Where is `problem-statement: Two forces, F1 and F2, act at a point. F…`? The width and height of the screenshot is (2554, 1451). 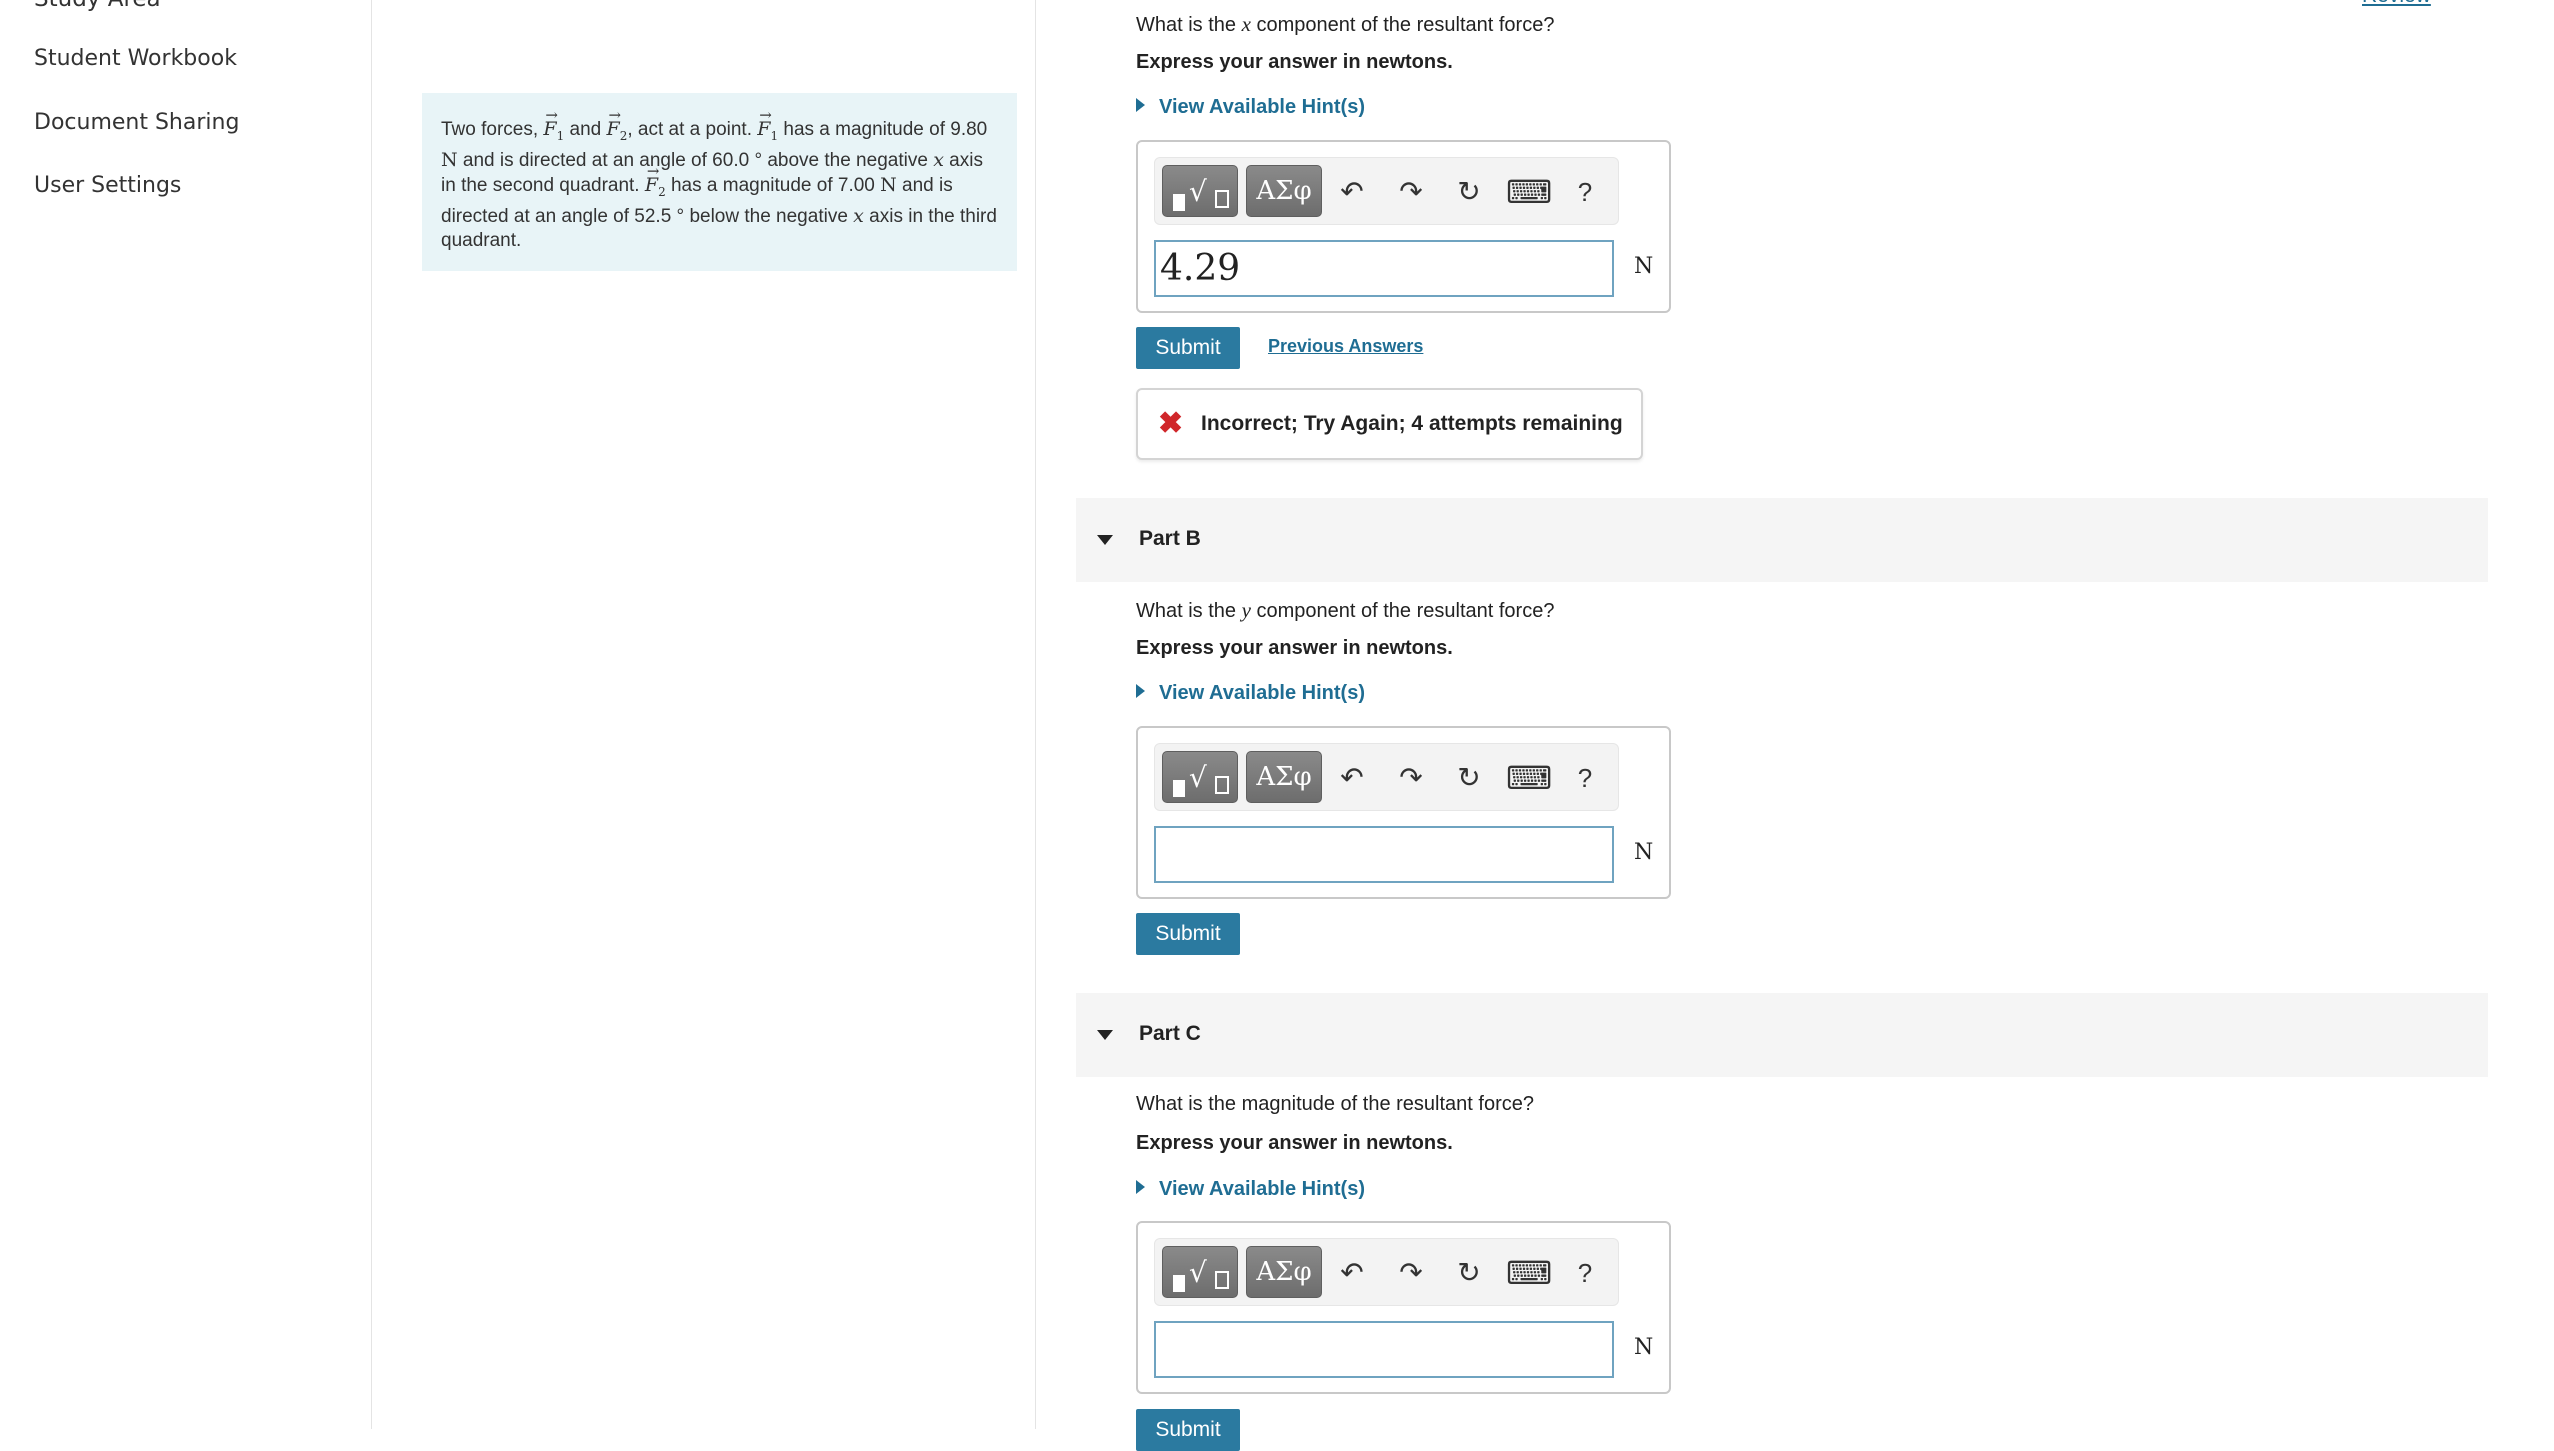 problem-statement: Two forces, F1 and F2, act at a point. F… is located at coordinates (719, 182).